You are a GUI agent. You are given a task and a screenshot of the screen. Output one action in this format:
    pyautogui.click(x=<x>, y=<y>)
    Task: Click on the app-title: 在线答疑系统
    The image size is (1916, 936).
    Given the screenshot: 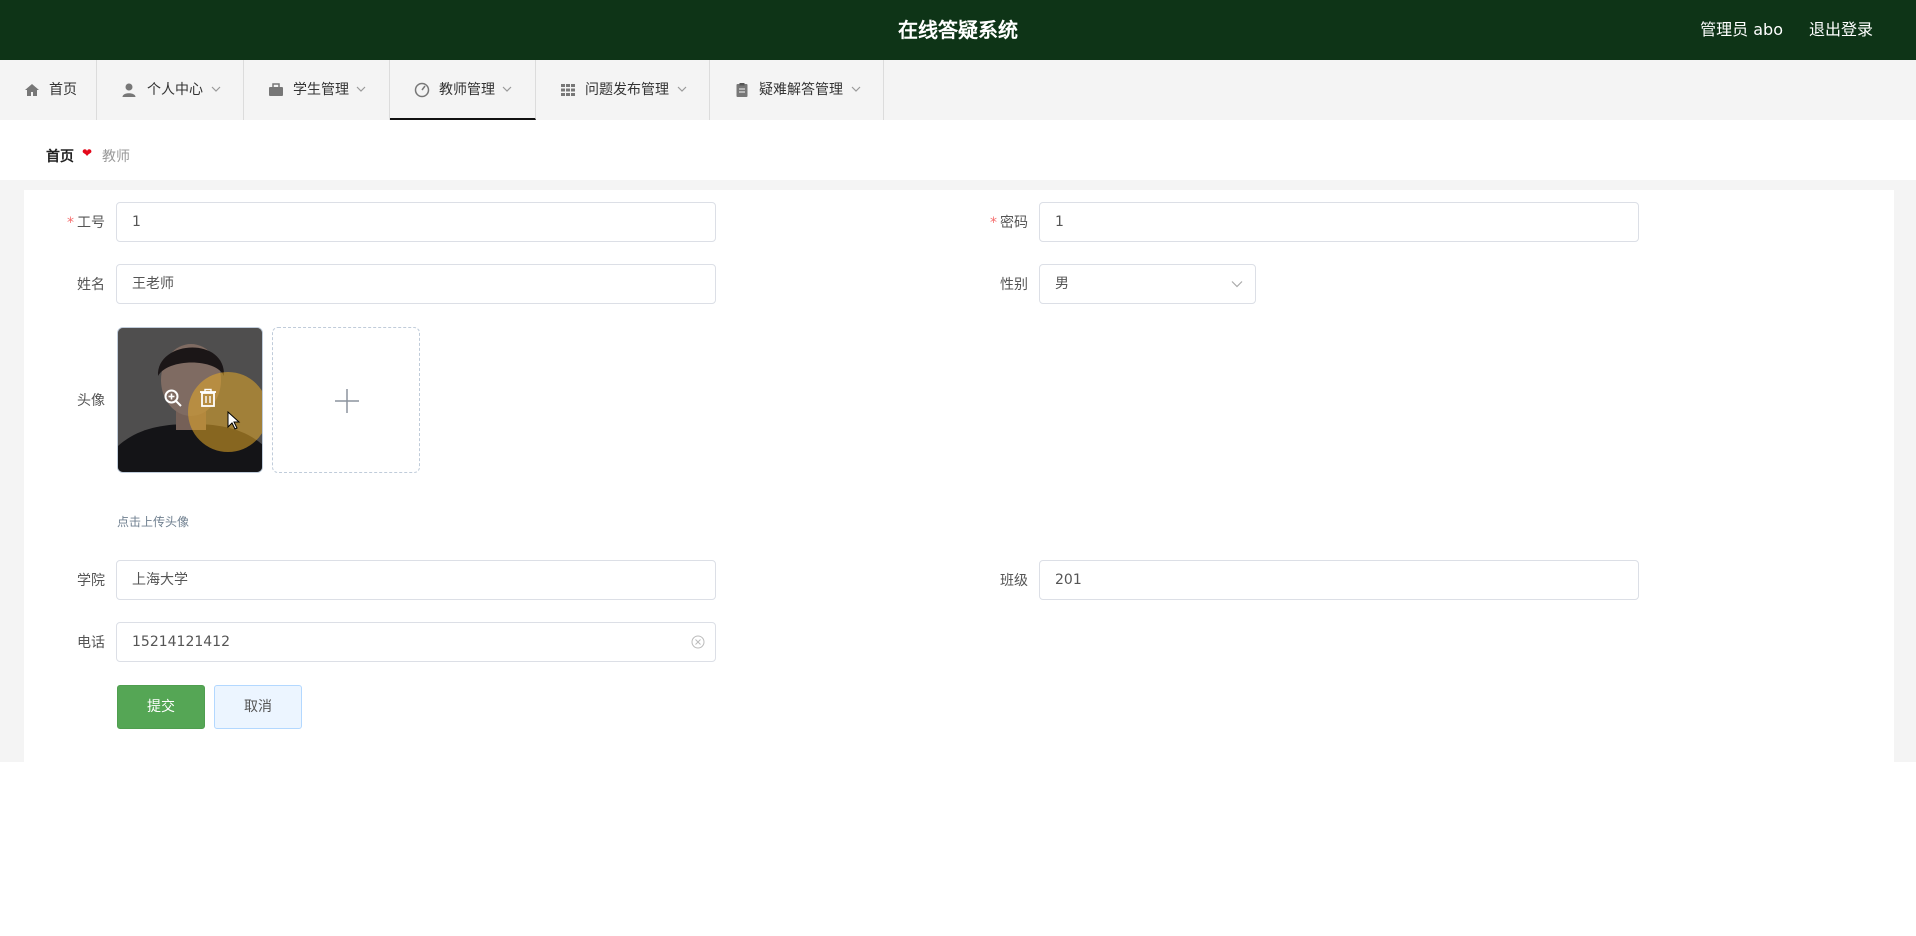 What is the action you would take?
    pyautogui.click(x=958, y=30)
    